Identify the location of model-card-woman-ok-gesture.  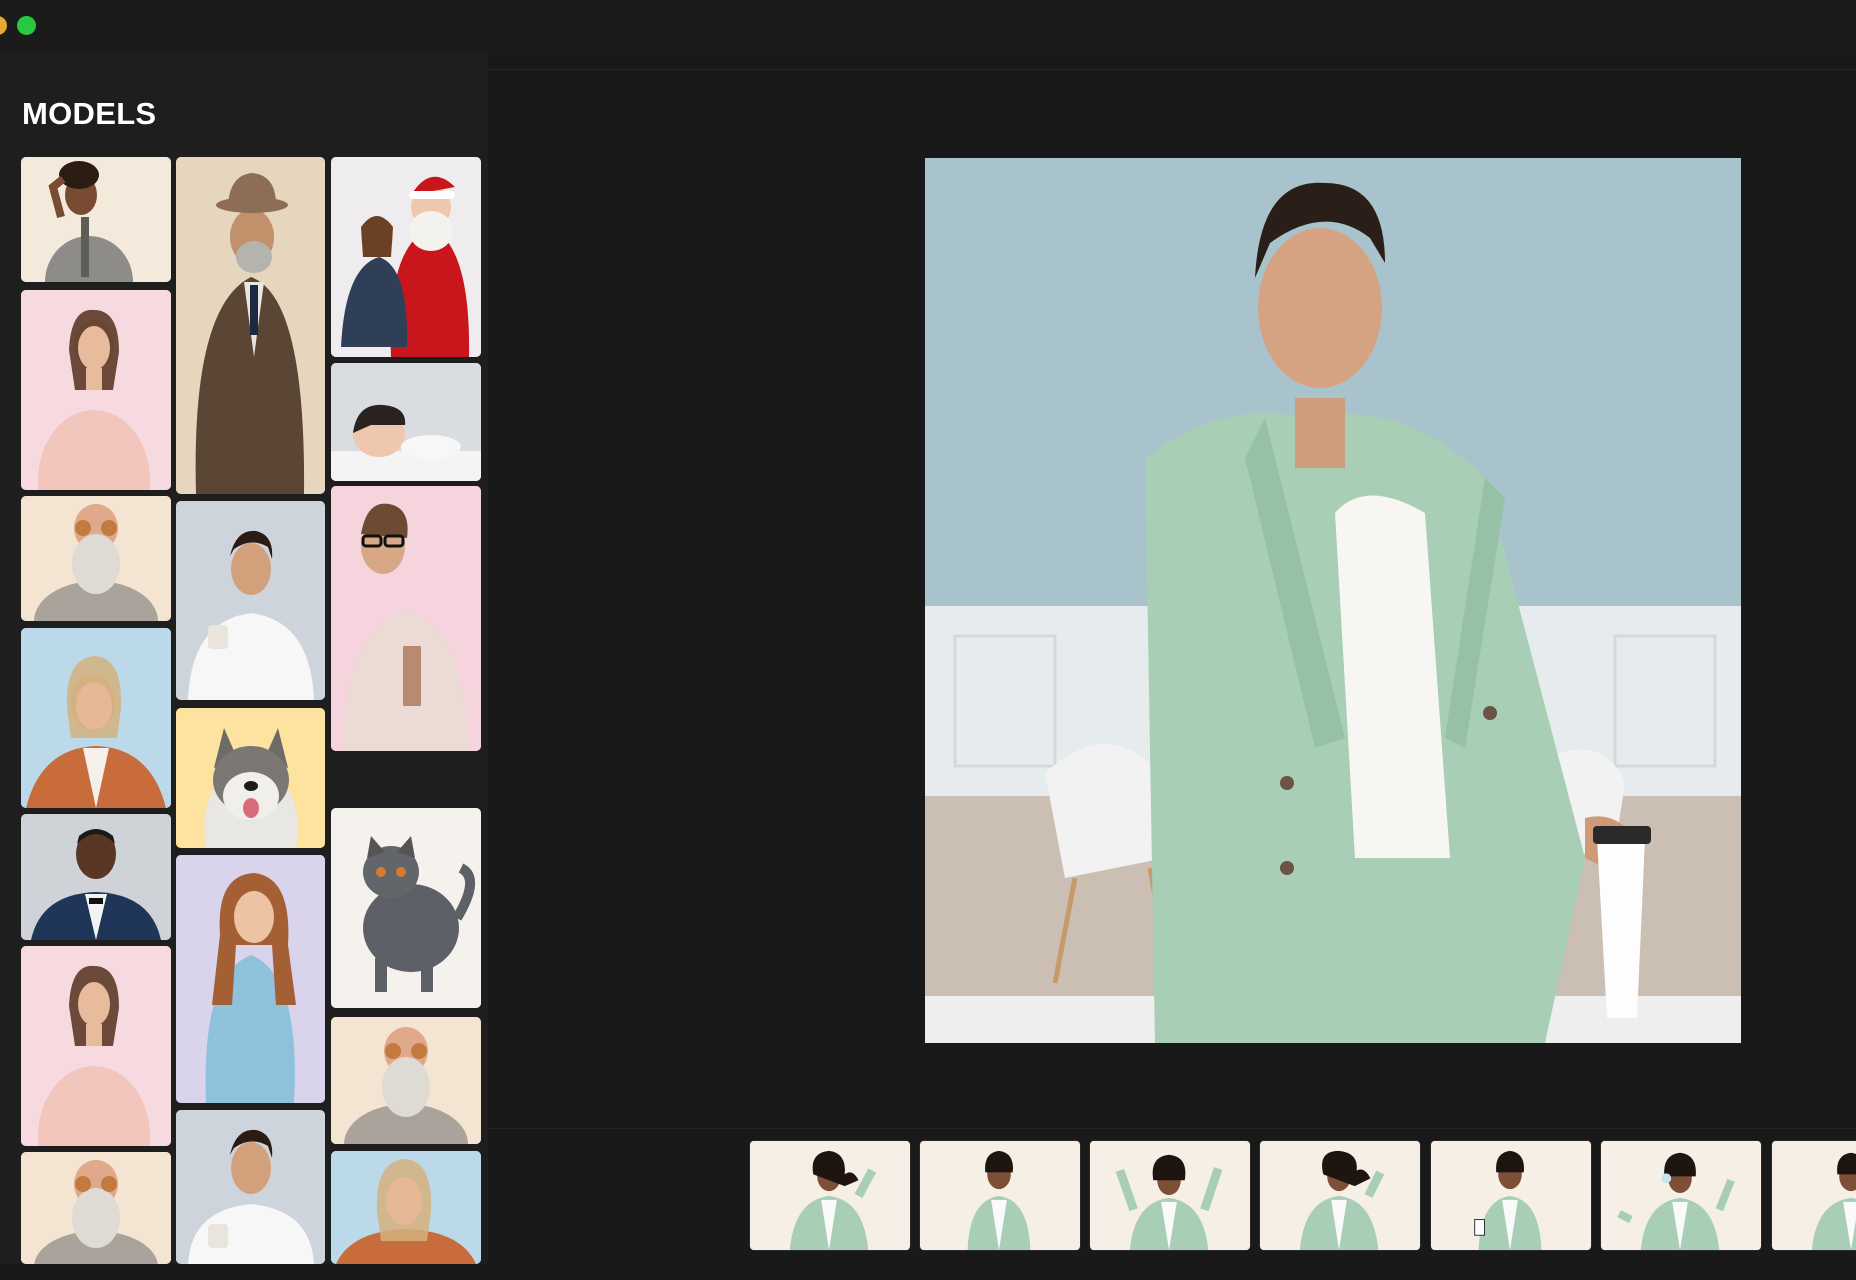
(96, 219).